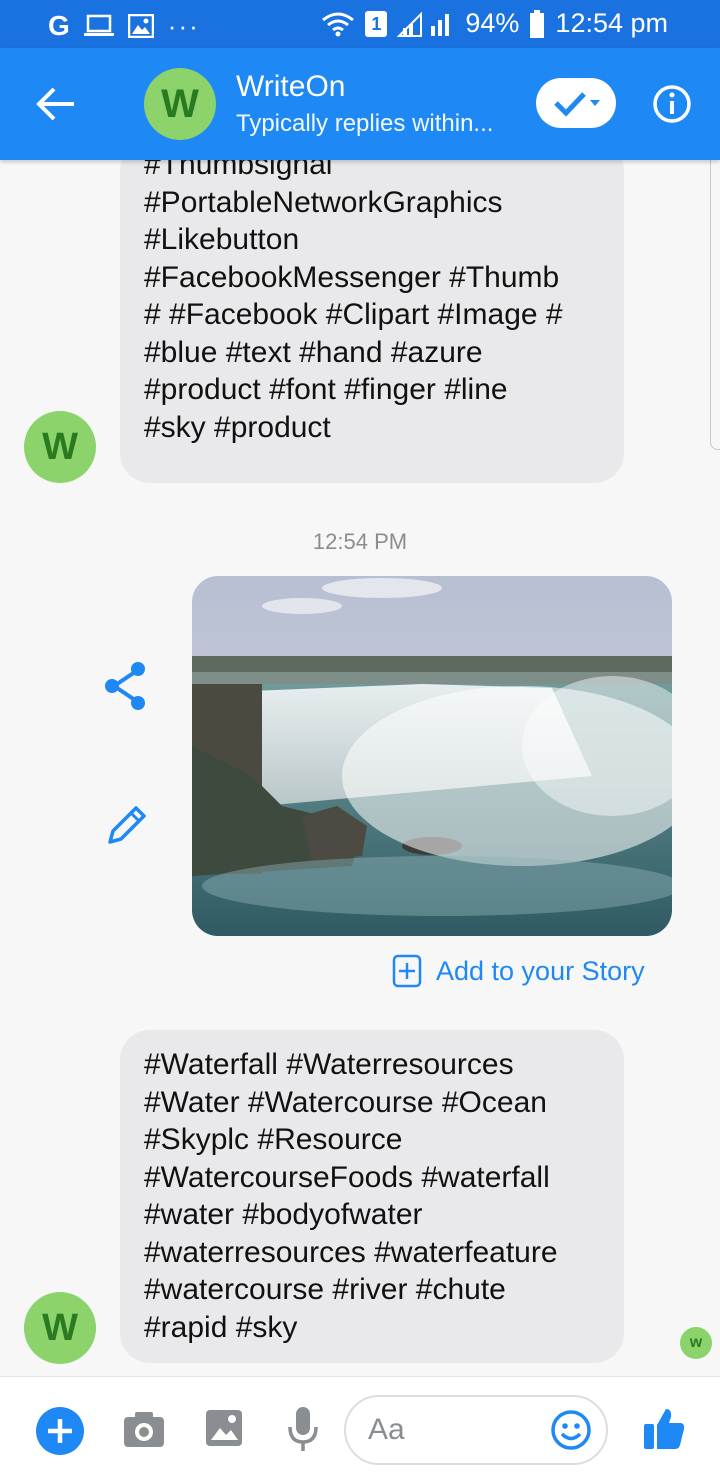  I want to click on add-to-story-label: Add to your Story, so click(540, 970).